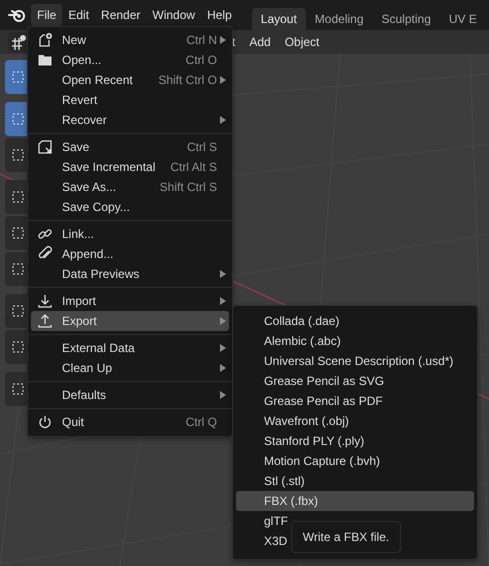 This screenshot has height=566, width=489. What do you see at coordinates (355, 401) in the screenshot?
I see `menu-item: Grease Pencil as PDF` at bounding box center [355, 401].